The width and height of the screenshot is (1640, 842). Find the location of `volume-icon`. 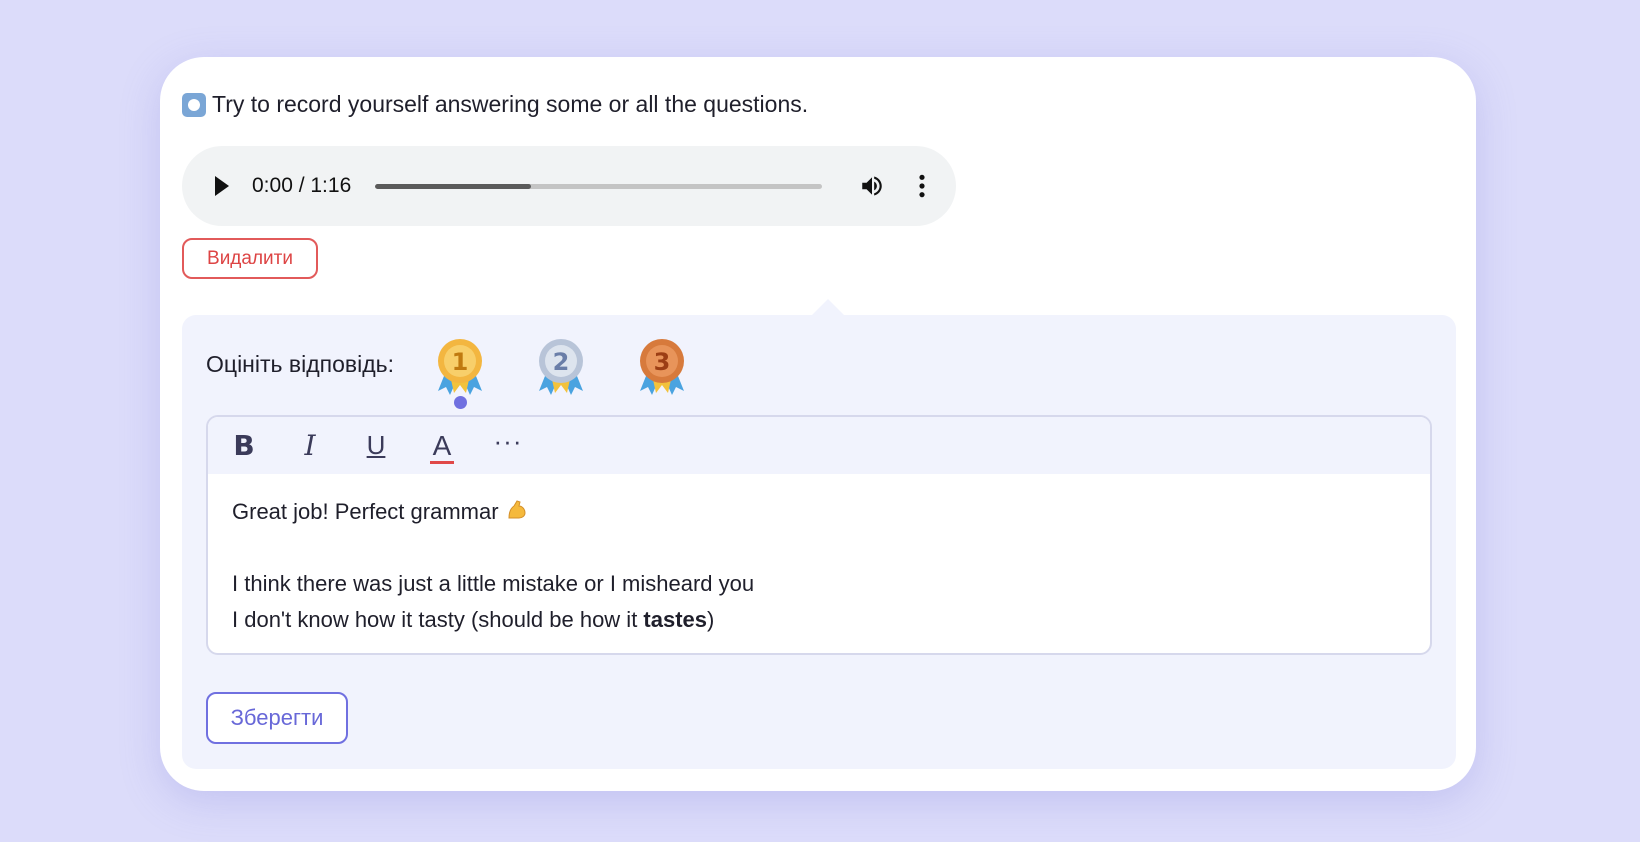

volume-icon is located at coordinates (872, 186).